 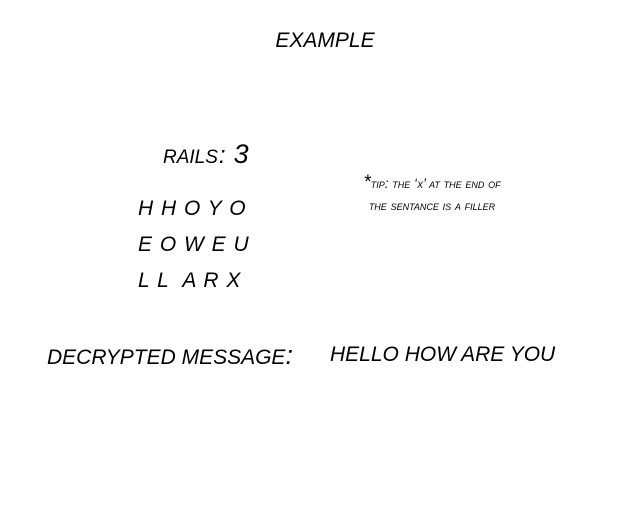 I want to click on tip-asterisk: *, so click(x=367, y=182).